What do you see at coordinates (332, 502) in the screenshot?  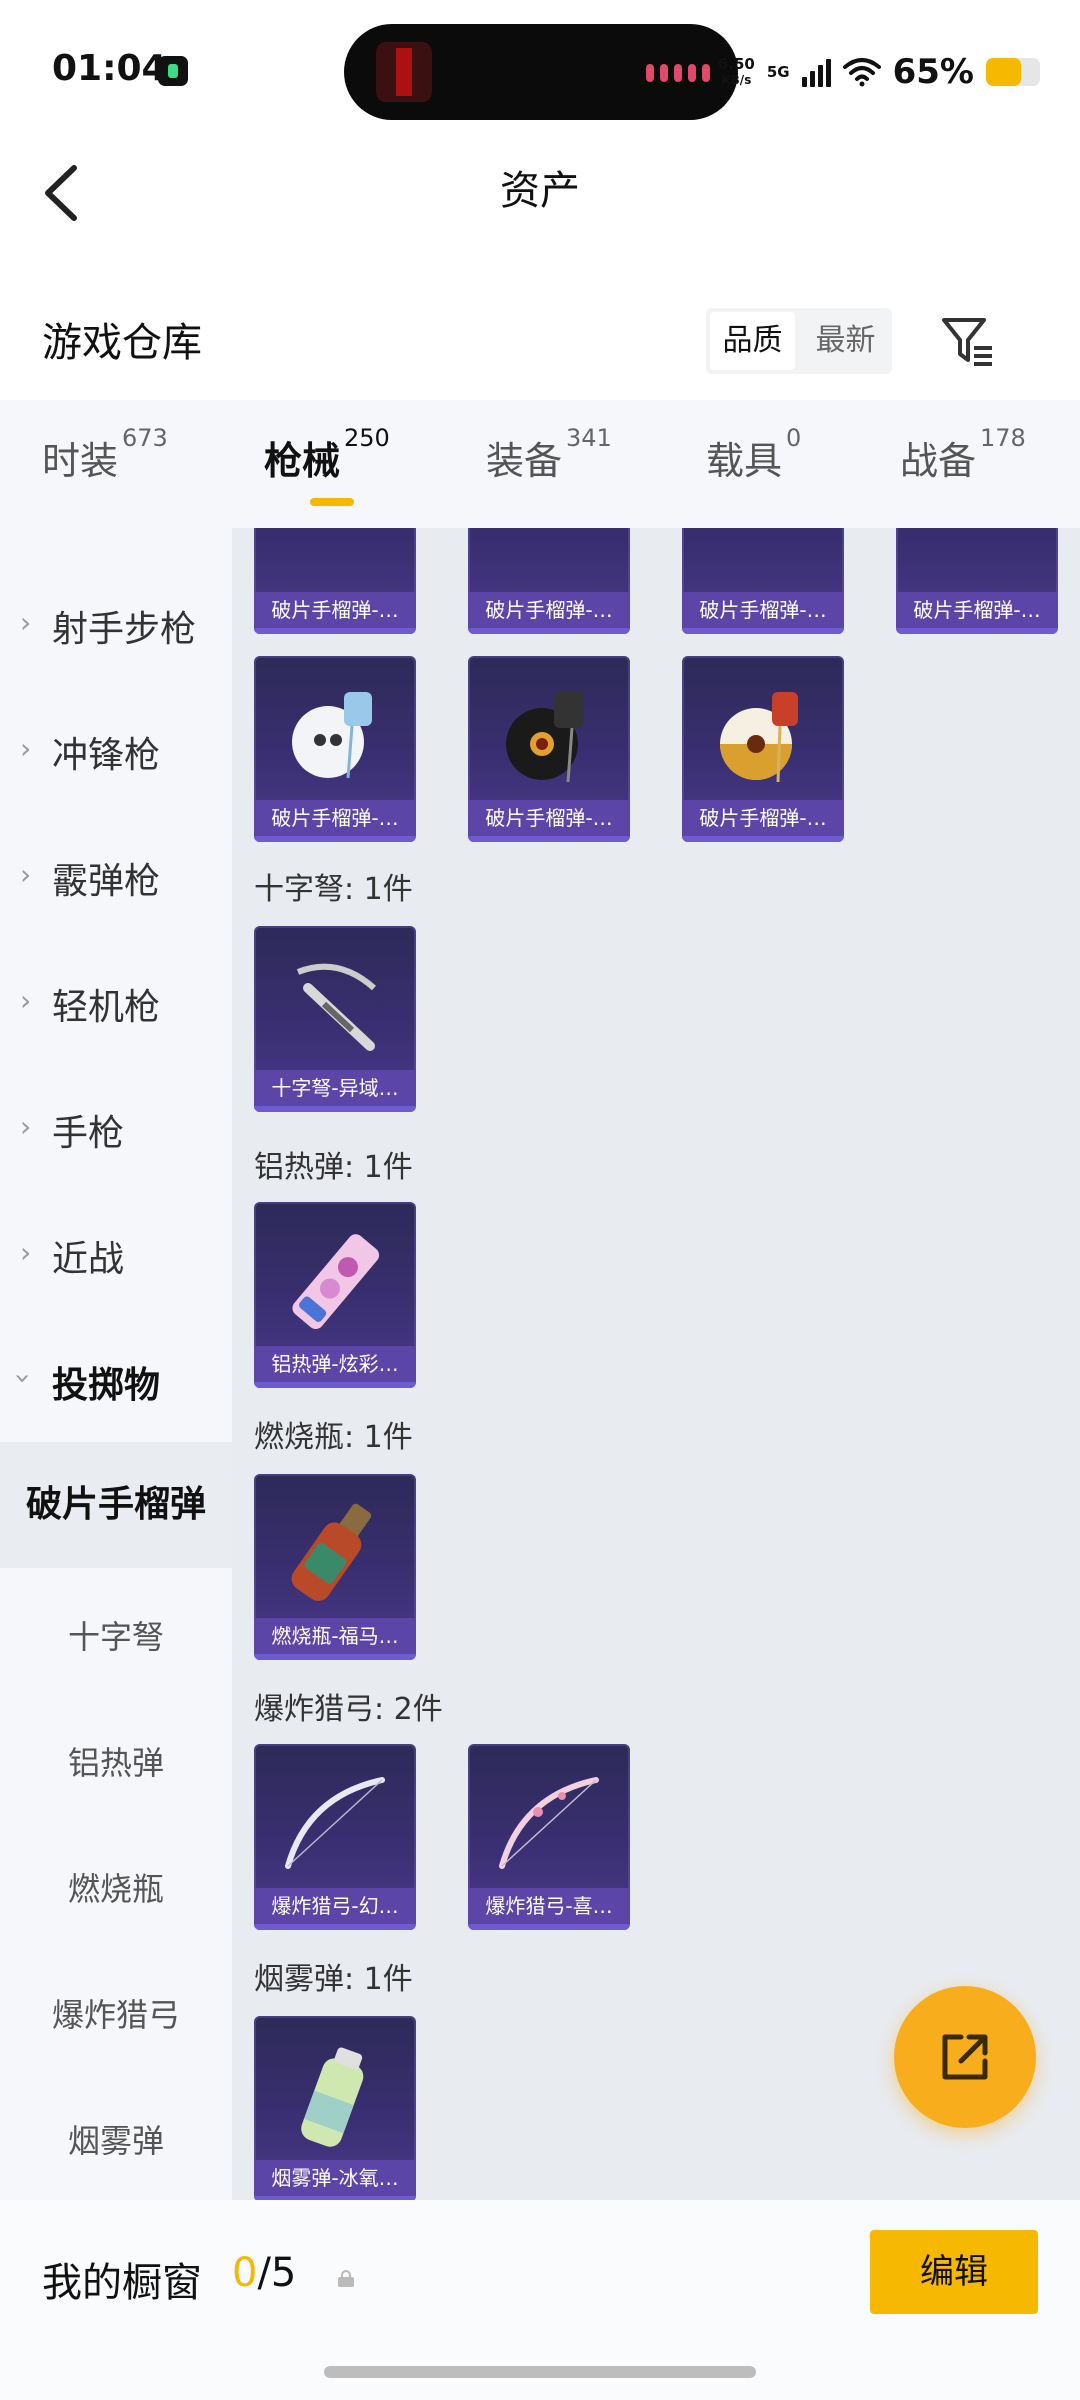 I see `active-tab-indicator` at bounding box center [332, 502].